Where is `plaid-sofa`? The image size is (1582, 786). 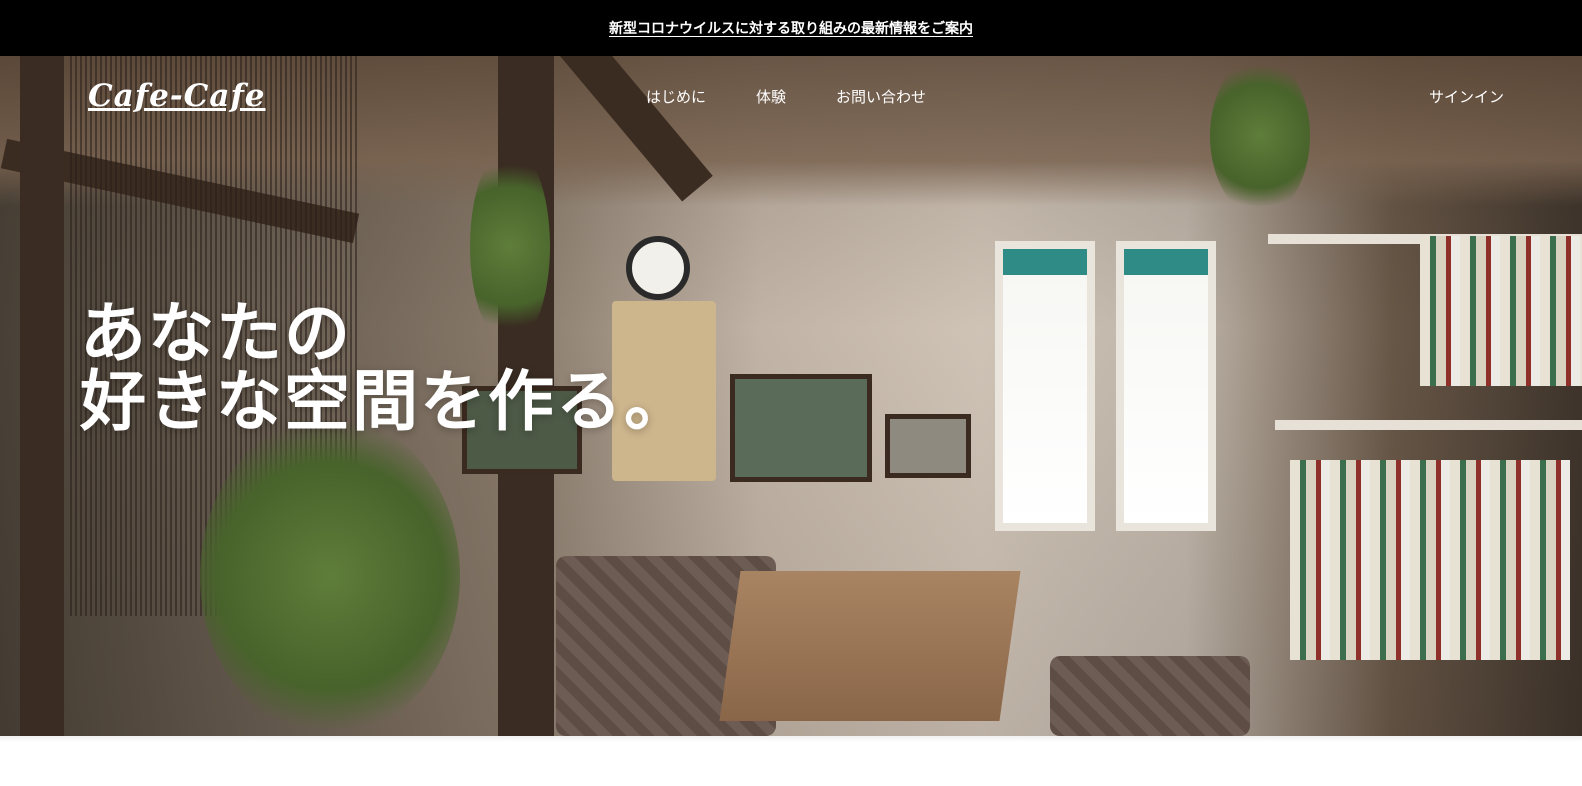
plaid-sofa is located at coordinates (1150, 696).